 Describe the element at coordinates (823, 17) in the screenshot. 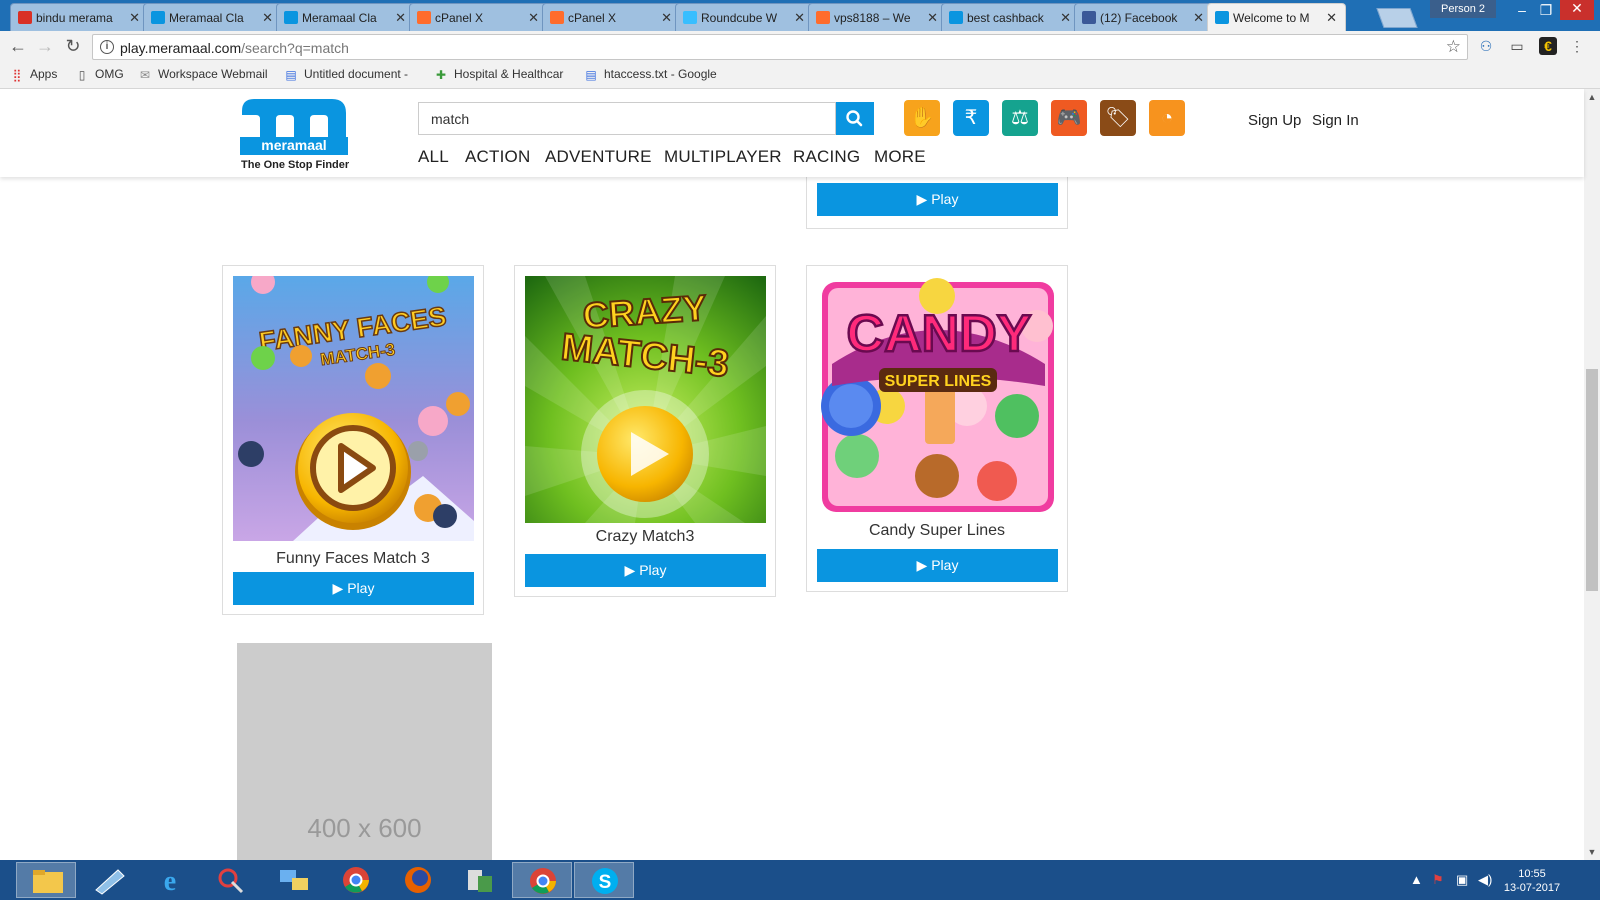

I see `cpanel-icon` at that location.